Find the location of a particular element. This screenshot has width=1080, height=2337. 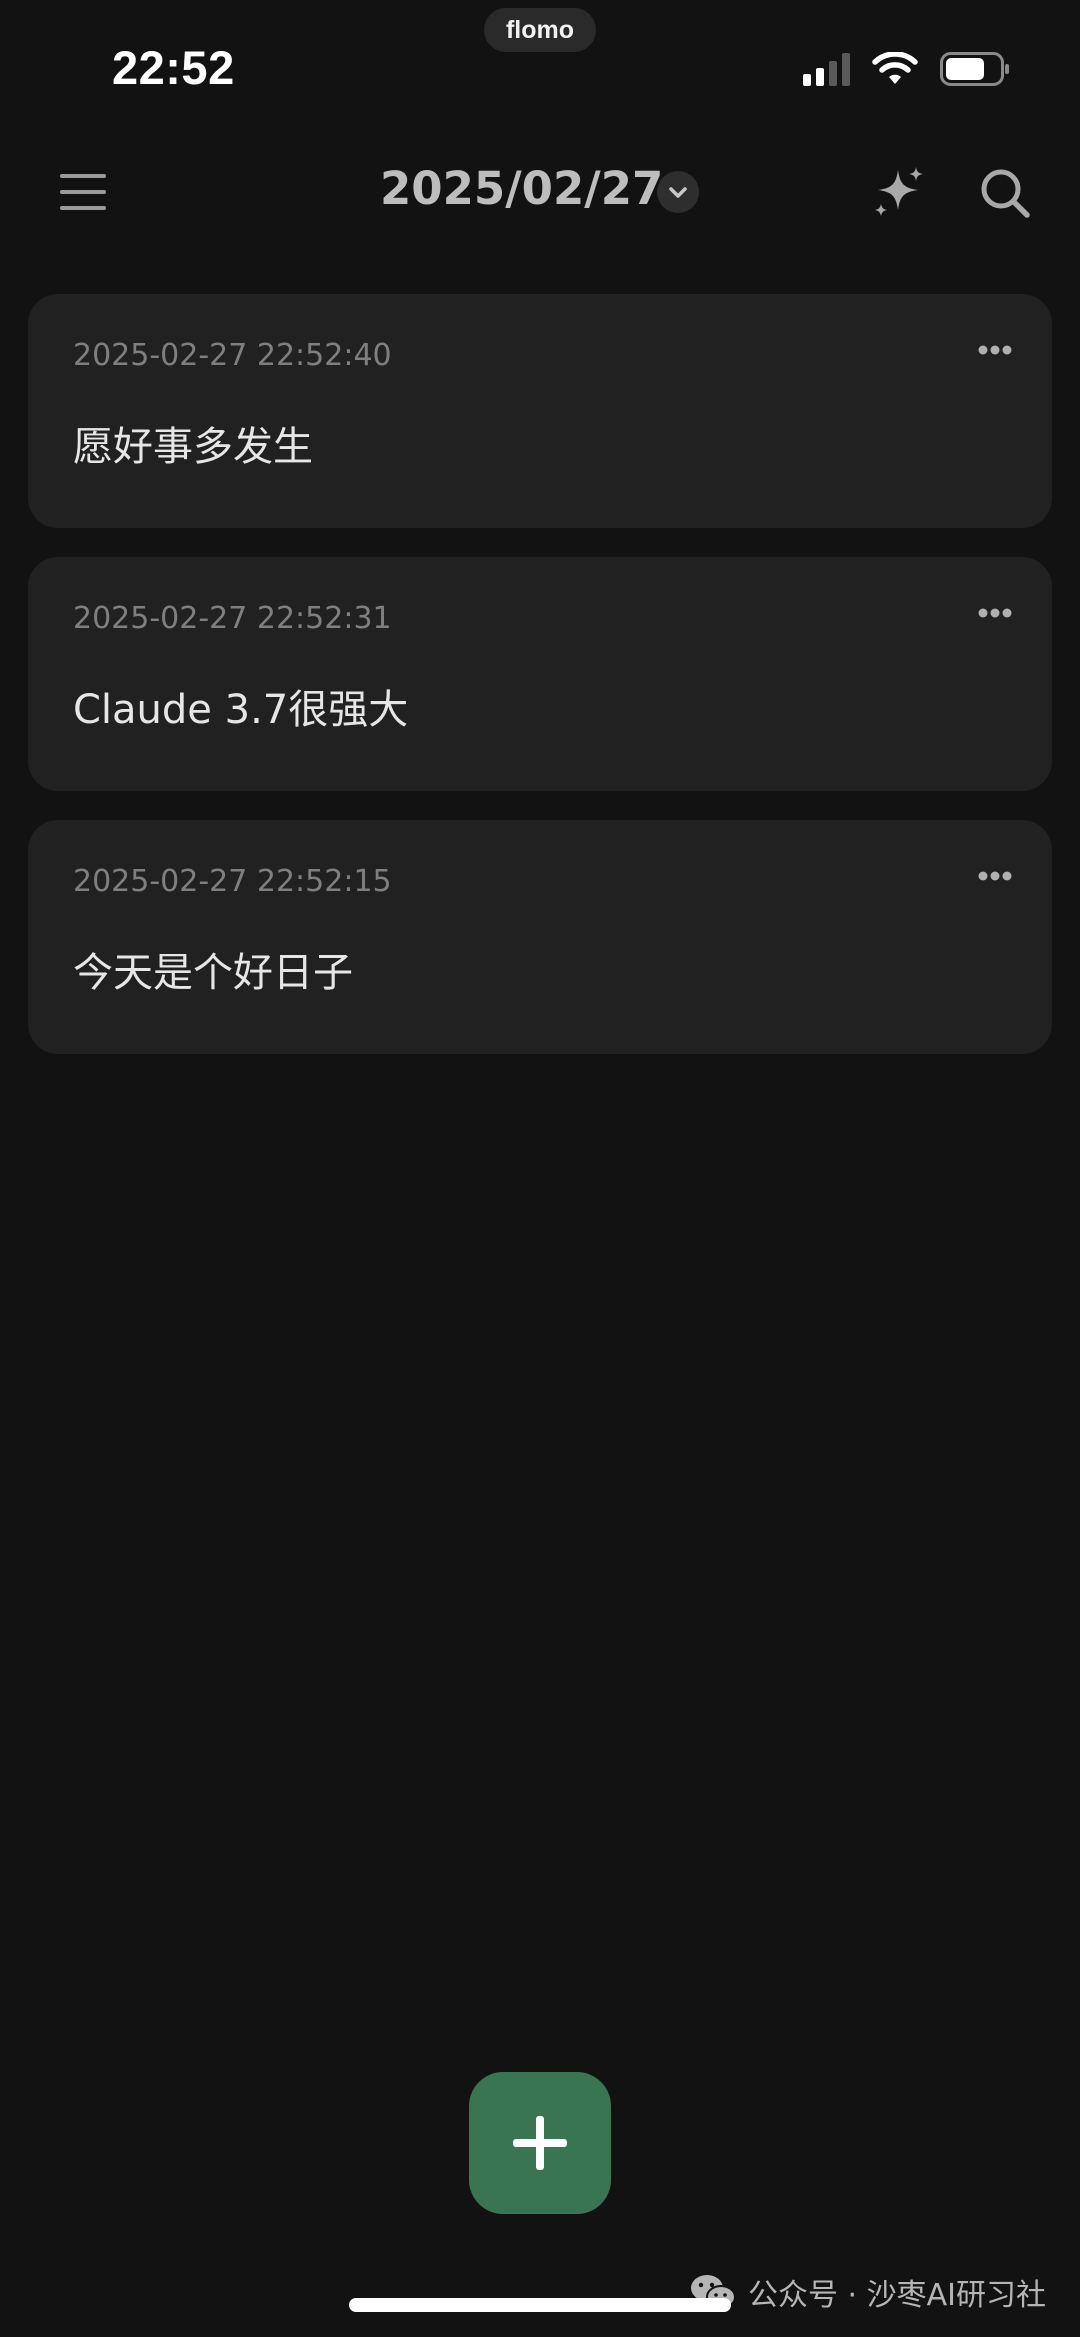

add-memo-button is located at coordinates (540, 2143).